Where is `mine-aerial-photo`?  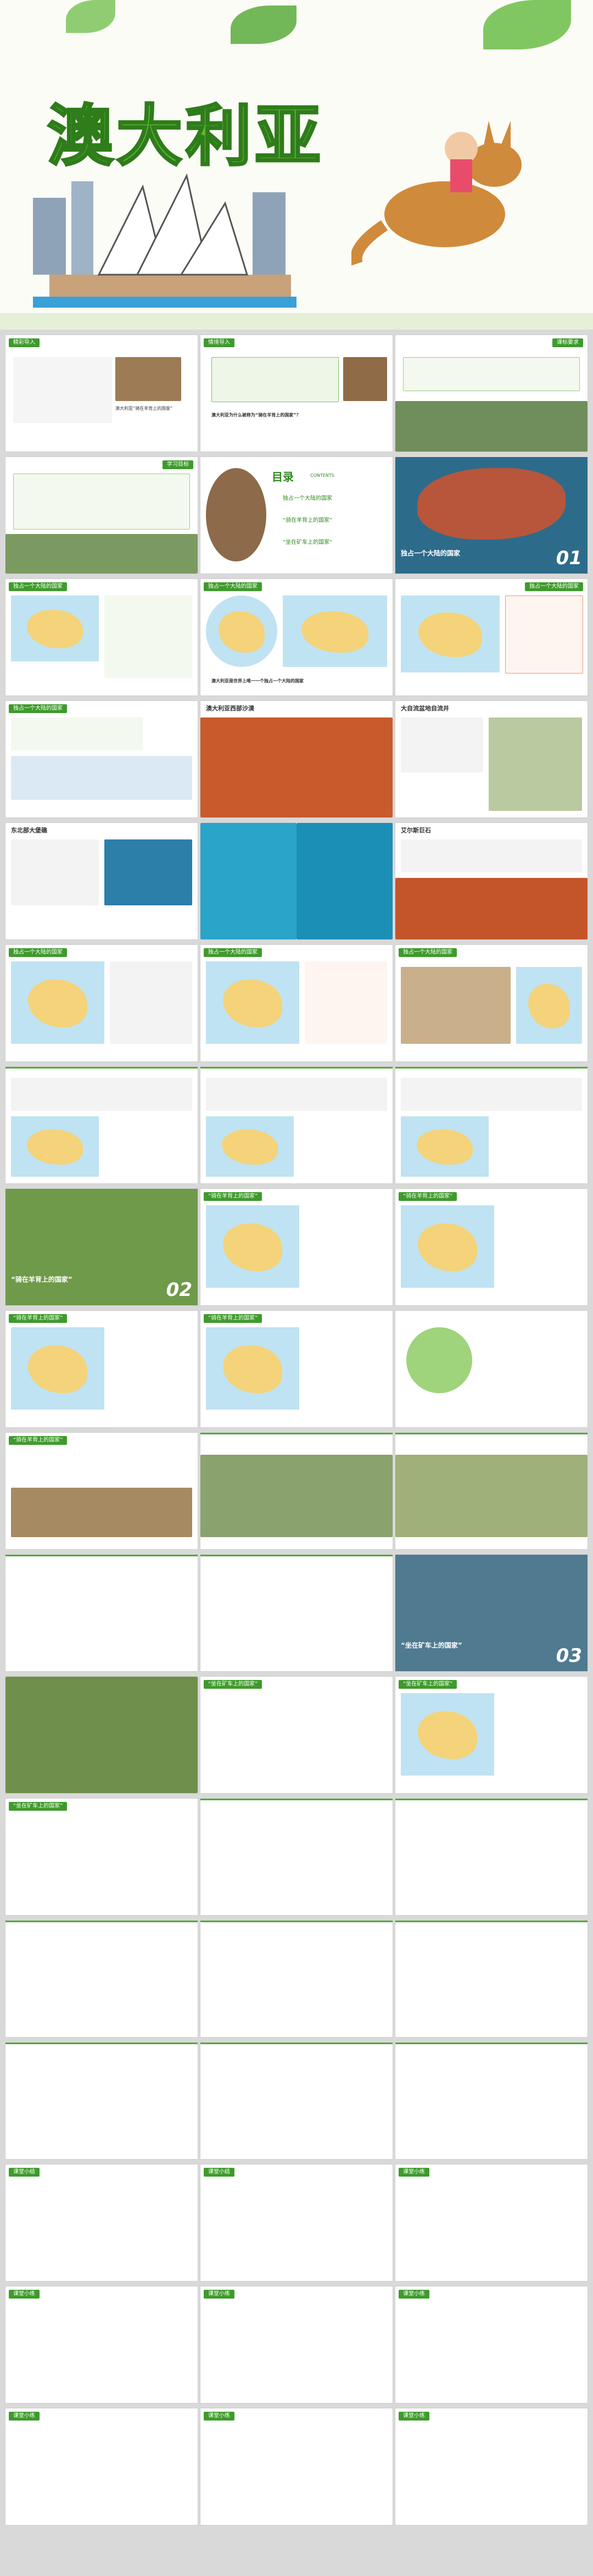
mine-aerial-photo is located at coordinates (101, 1735).